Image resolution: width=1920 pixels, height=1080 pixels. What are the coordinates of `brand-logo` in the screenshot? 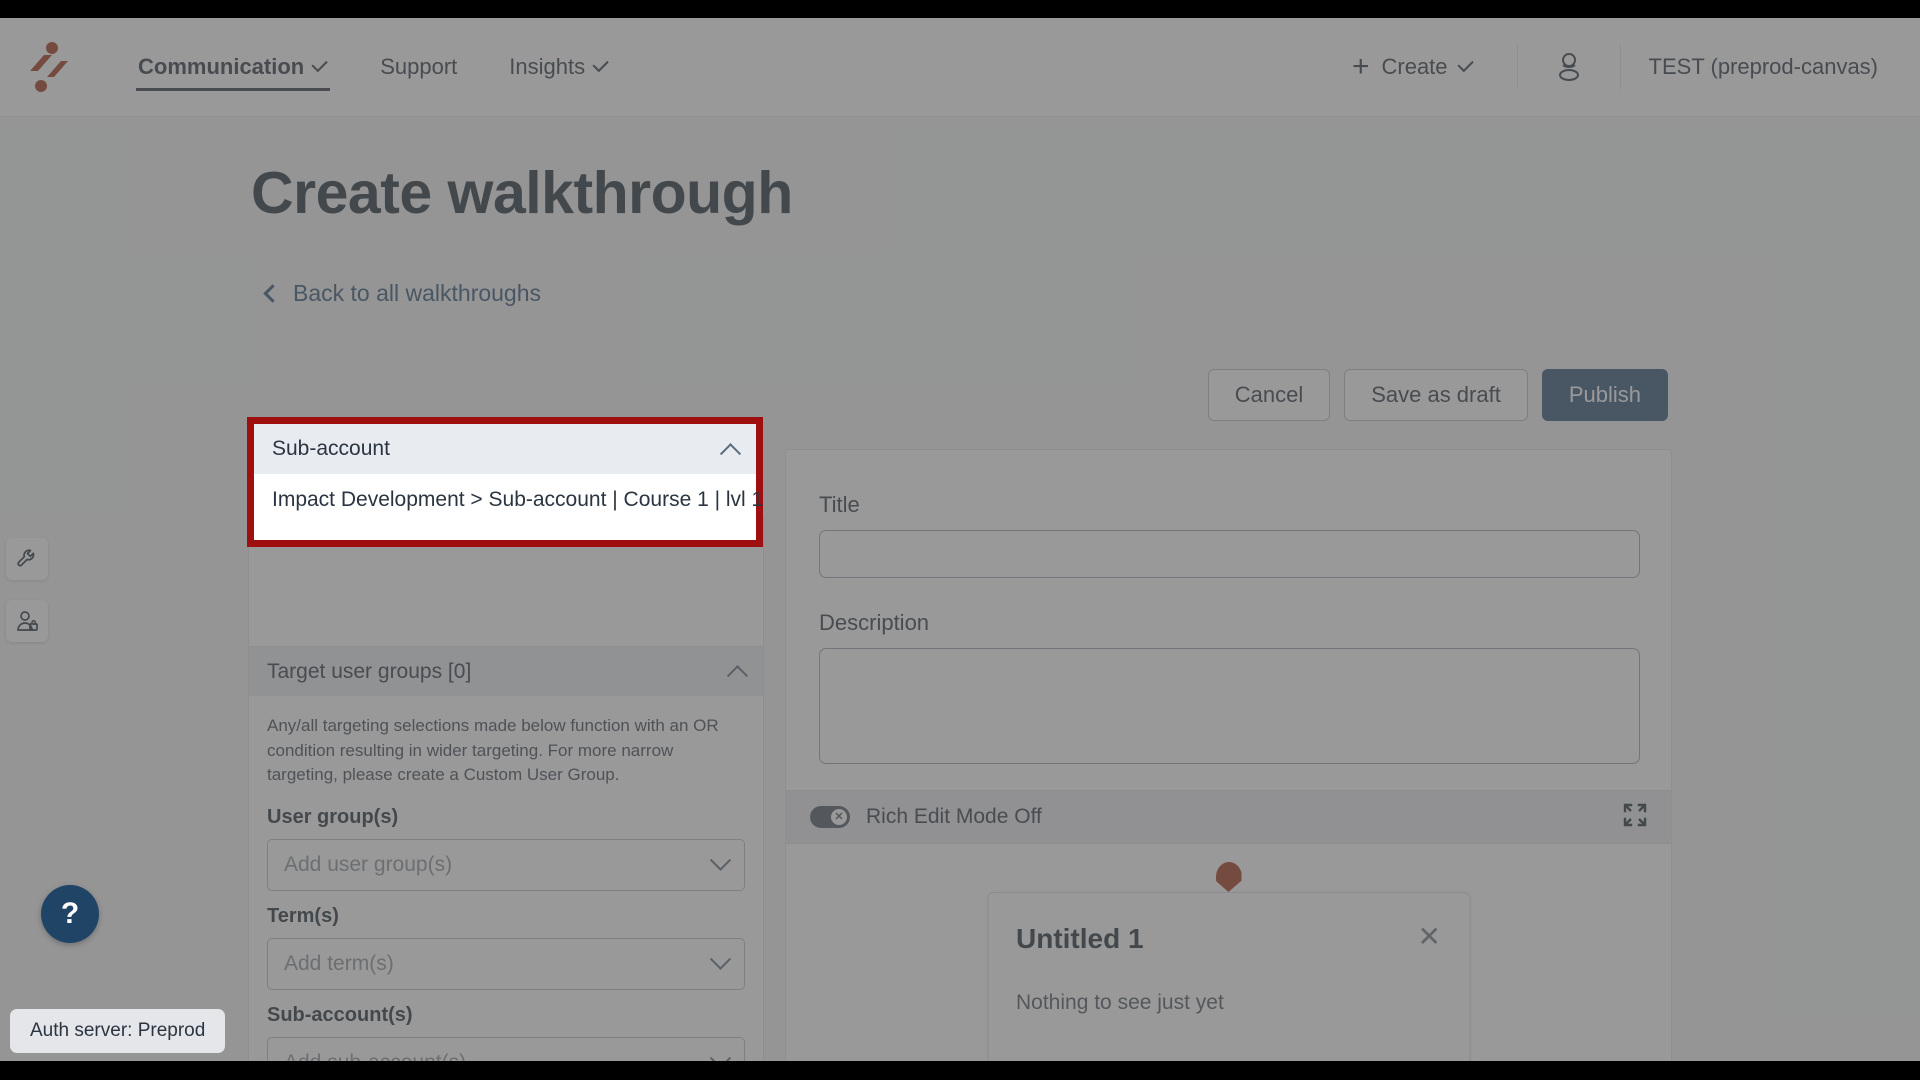 It's located at (48, 67).